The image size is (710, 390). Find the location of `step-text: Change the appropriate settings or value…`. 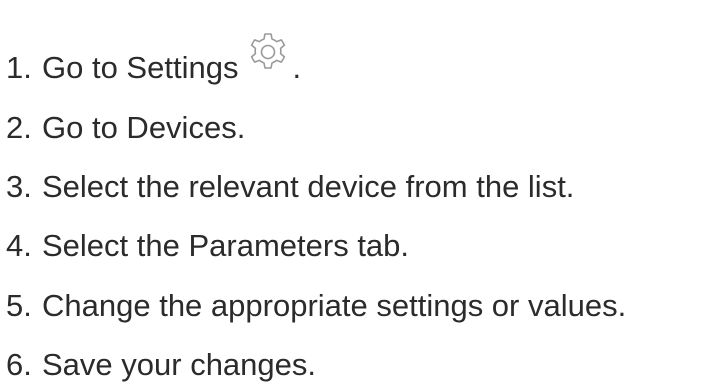

step-text: Change the appropriate settings or value… is located at coordinates (334, 305).